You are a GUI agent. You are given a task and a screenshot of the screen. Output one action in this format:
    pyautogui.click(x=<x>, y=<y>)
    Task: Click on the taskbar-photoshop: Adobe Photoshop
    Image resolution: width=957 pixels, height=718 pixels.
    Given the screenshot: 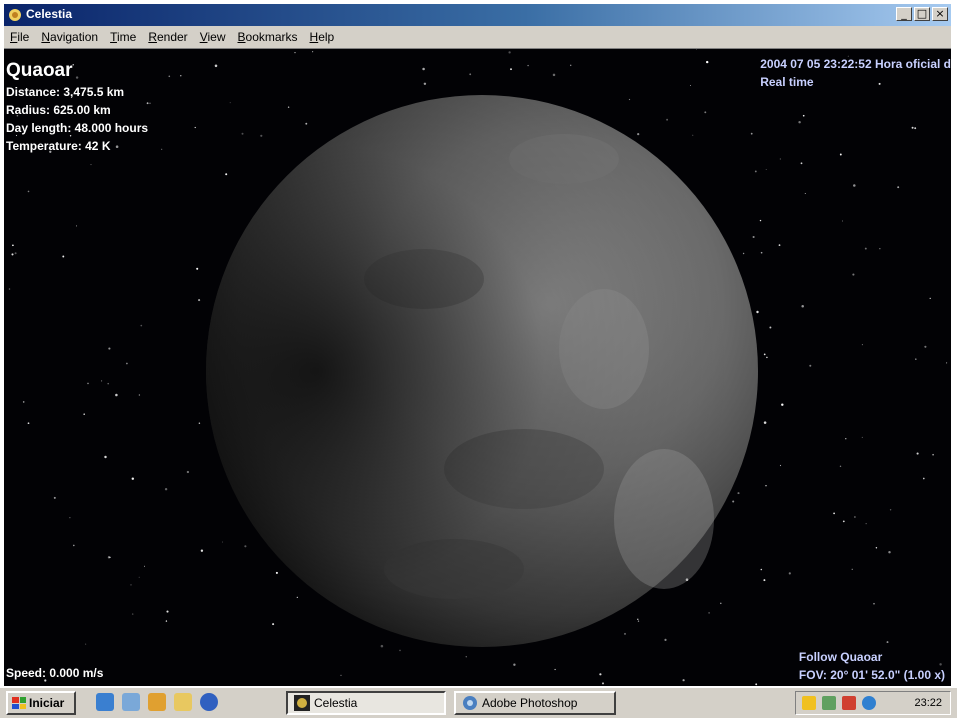 What is the action you would take?
    pyautogui.click(x=535, y=703)
    